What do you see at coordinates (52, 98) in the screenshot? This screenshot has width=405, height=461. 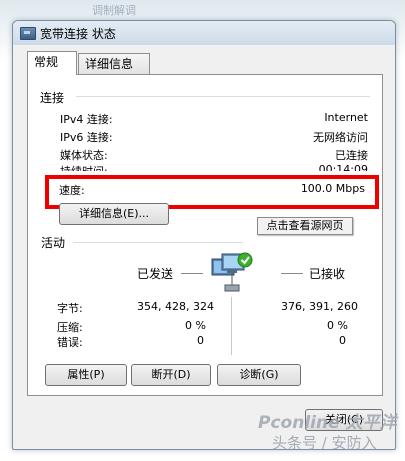 I see `connection-section-title: 连接` at bounding box center [52, 98].